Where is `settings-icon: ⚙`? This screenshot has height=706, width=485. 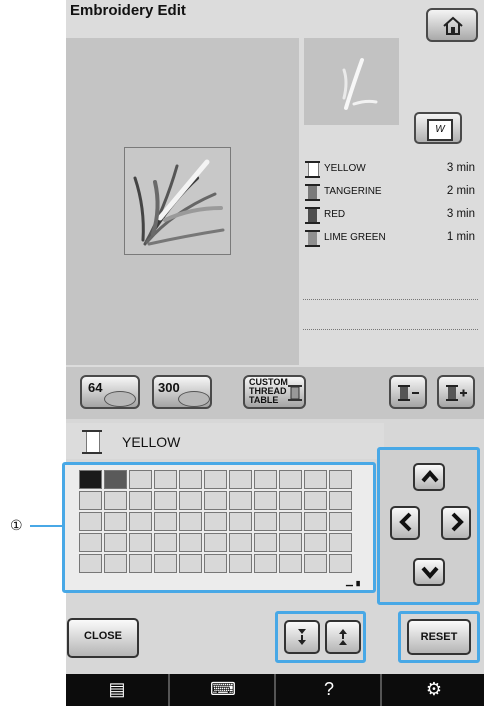
settings-icon: ⚙ is located at coordinates (434, 689).